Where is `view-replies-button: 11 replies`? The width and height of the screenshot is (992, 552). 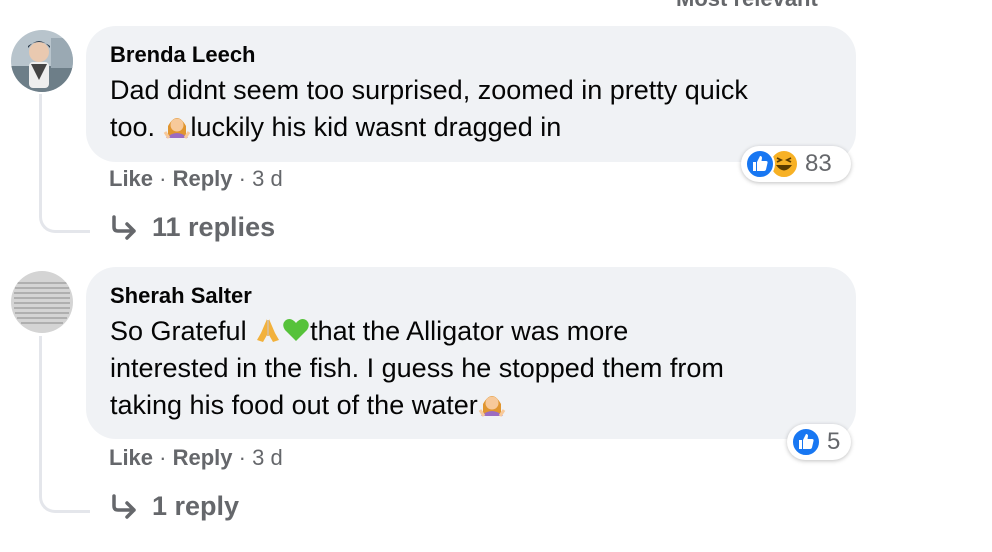
view-replies-button: 11 replies is located at coordinates (192, 227).